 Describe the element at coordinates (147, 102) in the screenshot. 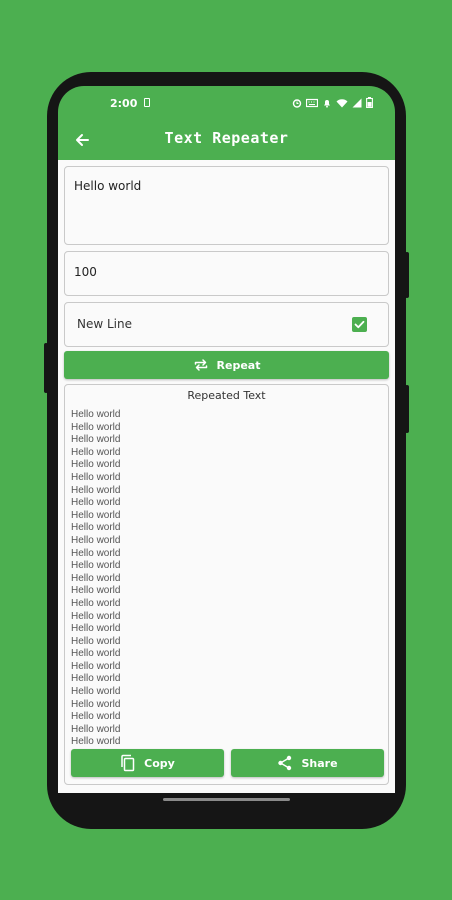

I see `sim-card-icon` at that location.